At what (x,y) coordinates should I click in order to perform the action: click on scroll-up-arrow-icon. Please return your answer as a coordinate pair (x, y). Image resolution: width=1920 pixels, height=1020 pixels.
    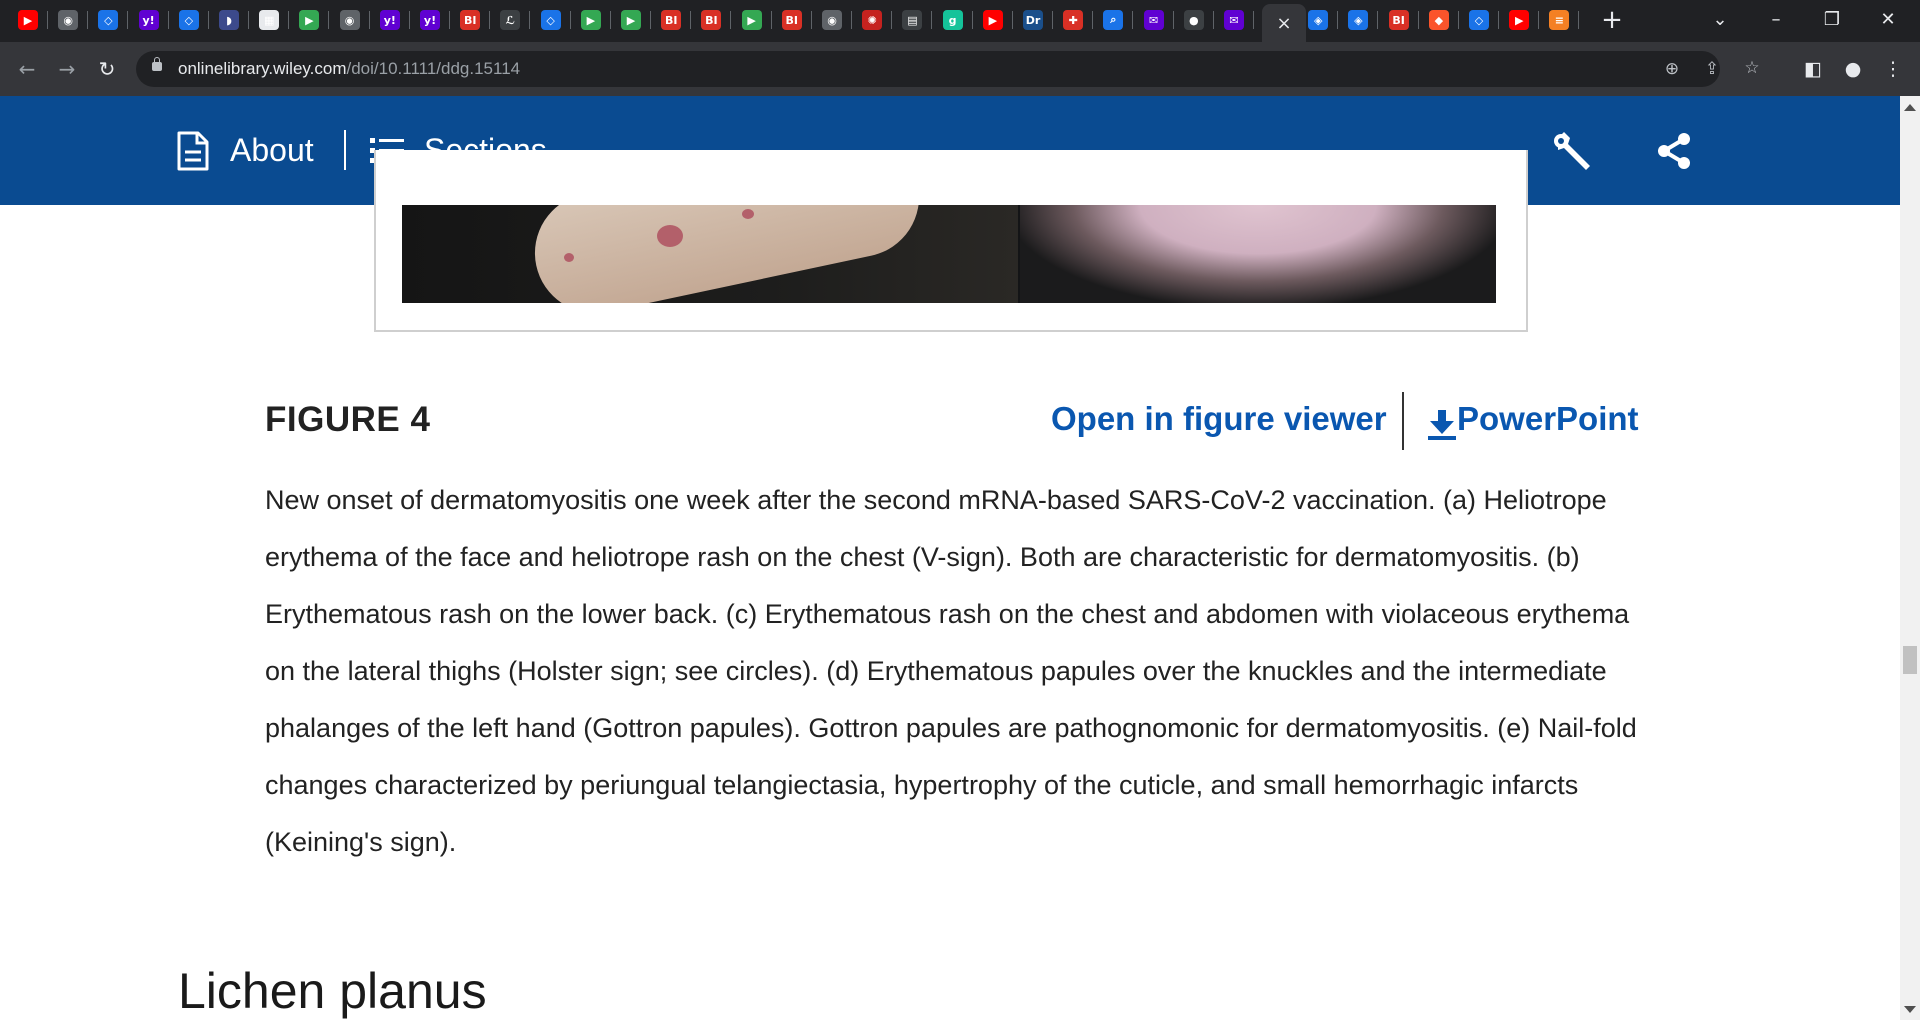
    Looking at the image, I should click on (1910, 107).